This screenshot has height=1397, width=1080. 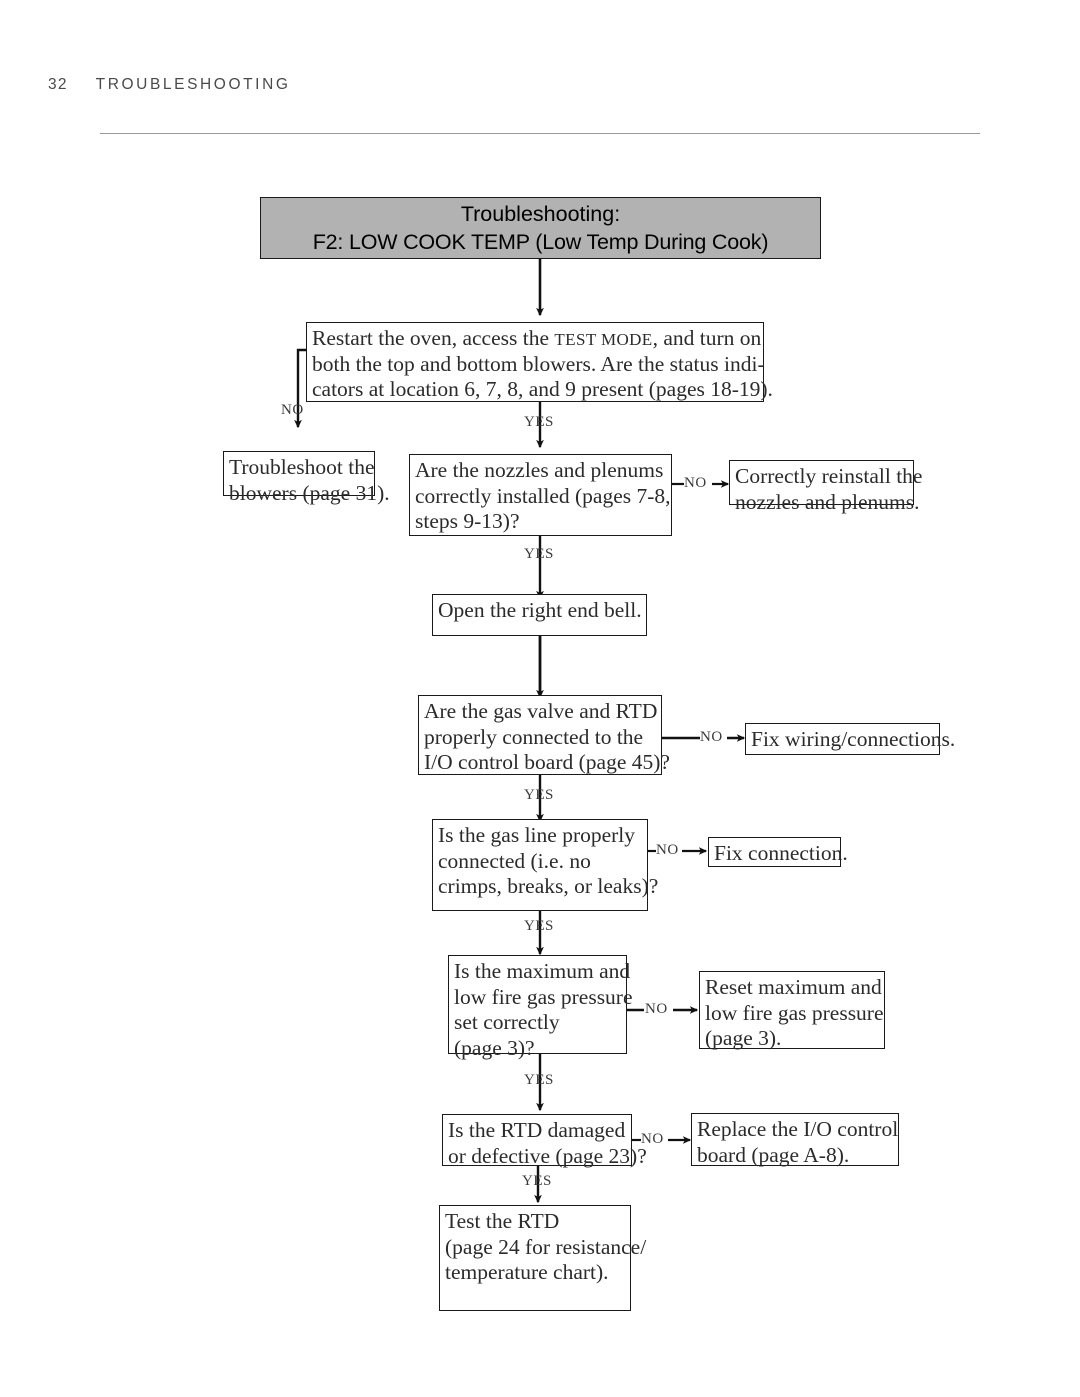 I want to click on edge-label-no-restart: NO, so click(x=292, y=410).